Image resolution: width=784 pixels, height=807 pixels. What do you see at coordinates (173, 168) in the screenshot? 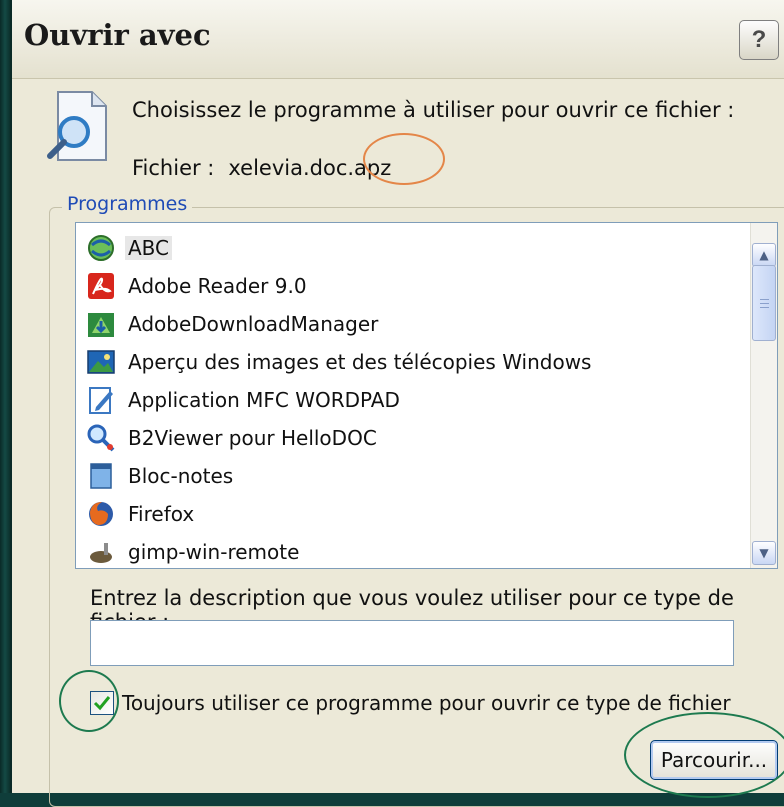
I see `file-label: Fichier :` at bounding box center [173, 168].